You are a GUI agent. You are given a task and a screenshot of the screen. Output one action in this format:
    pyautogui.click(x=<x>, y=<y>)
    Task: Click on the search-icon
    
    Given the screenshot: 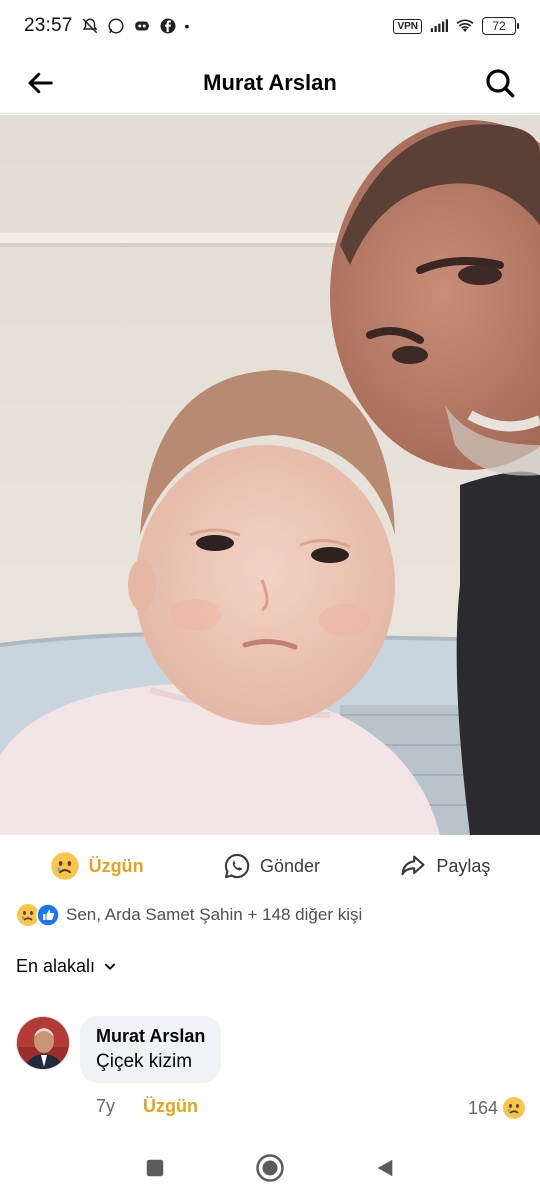 What is the action you would take?
    pyautogui.click(x=500, y=82)
    